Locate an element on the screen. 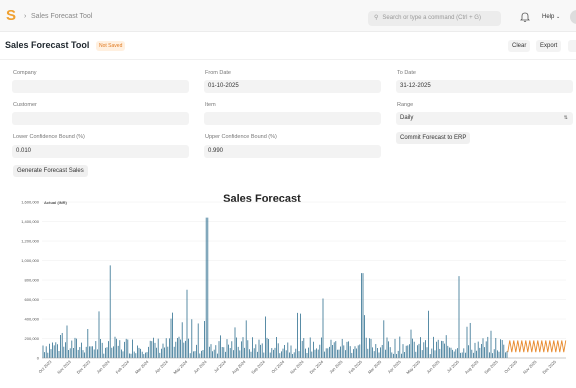  page-title: Sales Forecast Tool is located at coordinates (47, 45).